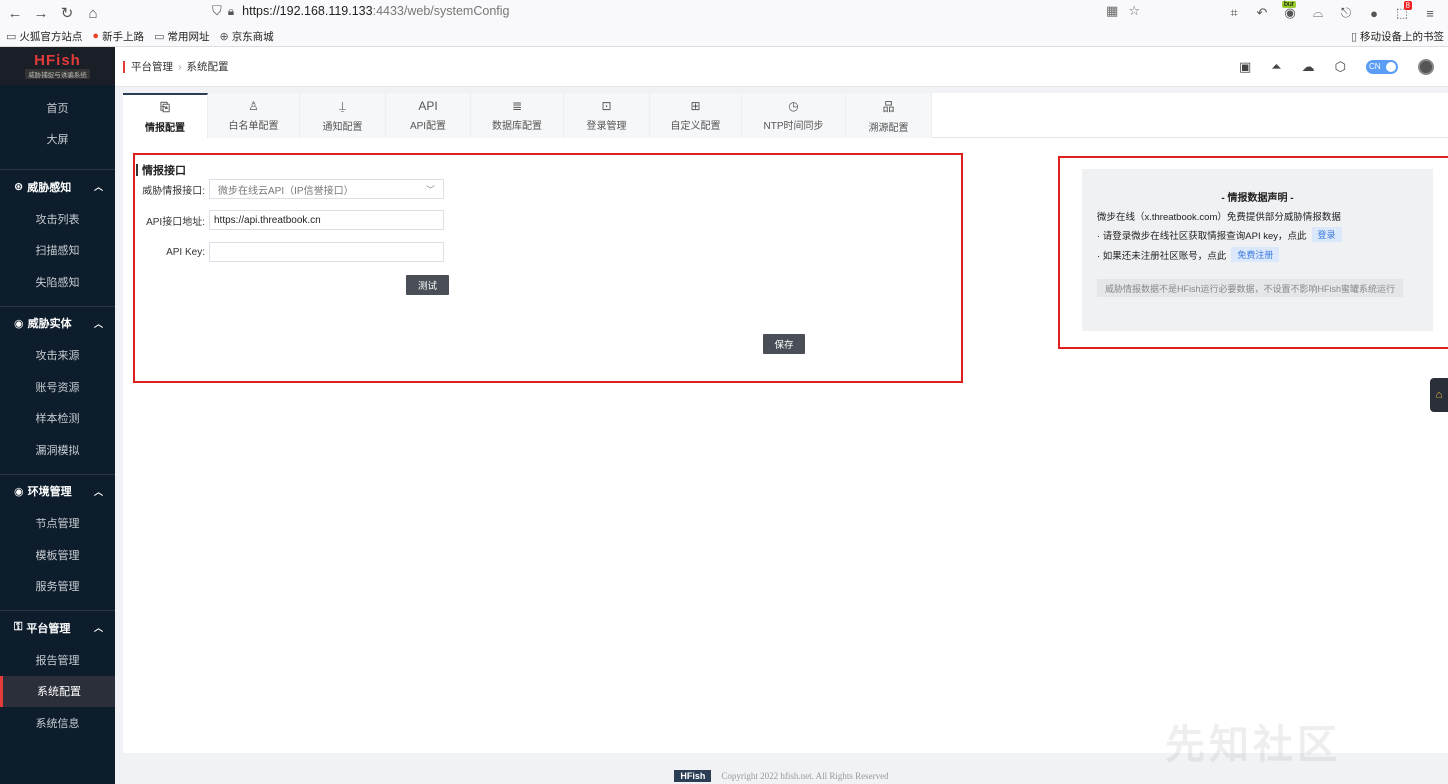 The height and width of the screenshot is (784, 1448). I want to click on tab-api-config: API API配置, so click(428, 115).